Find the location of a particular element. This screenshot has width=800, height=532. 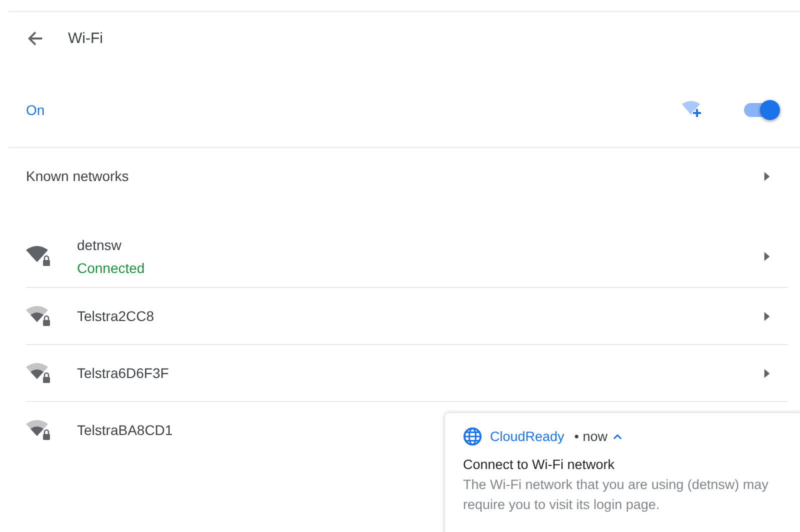

network-item: Telstra6D6F3F is located at coordinates (407, 373).